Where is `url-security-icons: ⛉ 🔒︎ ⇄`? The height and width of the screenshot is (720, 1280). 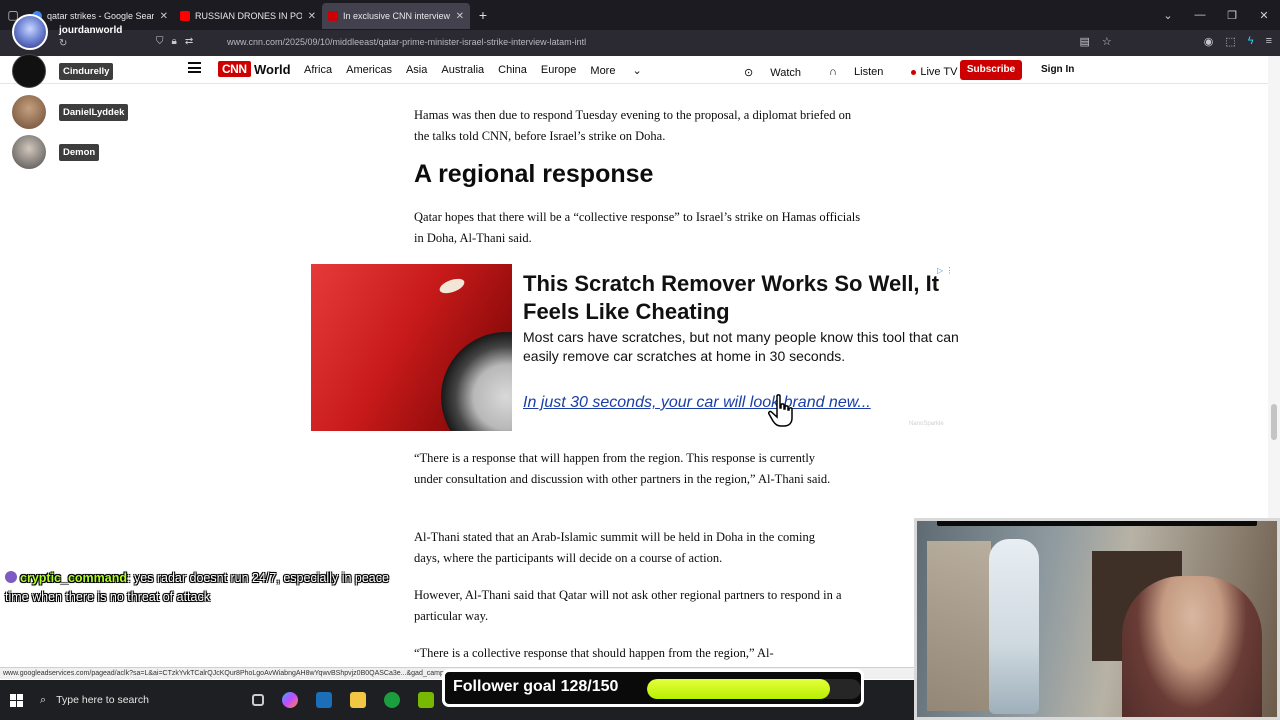
url-security-icons: ⛉ 🔒︎ ⇄ is located at coordinates (174, 41).